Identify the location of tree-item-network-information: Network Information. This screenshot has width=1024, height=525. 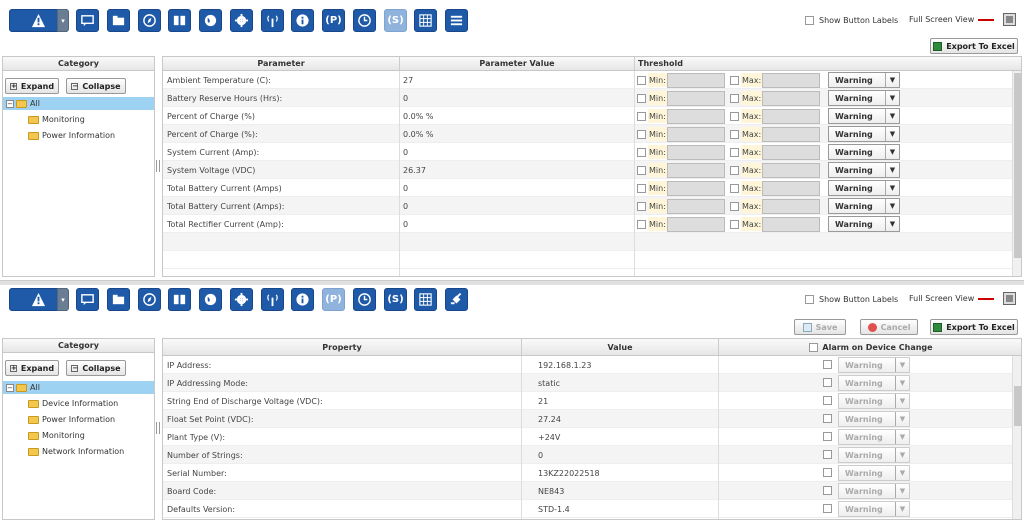
(76, 451).